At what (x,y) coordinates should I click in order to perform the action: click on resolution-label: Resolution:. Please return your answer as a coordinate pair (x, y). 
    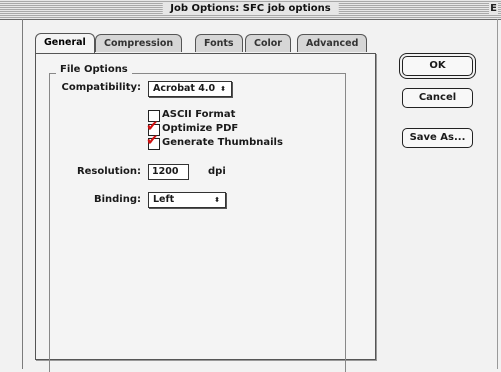
    Looking at the image, I should click on (108, 171).